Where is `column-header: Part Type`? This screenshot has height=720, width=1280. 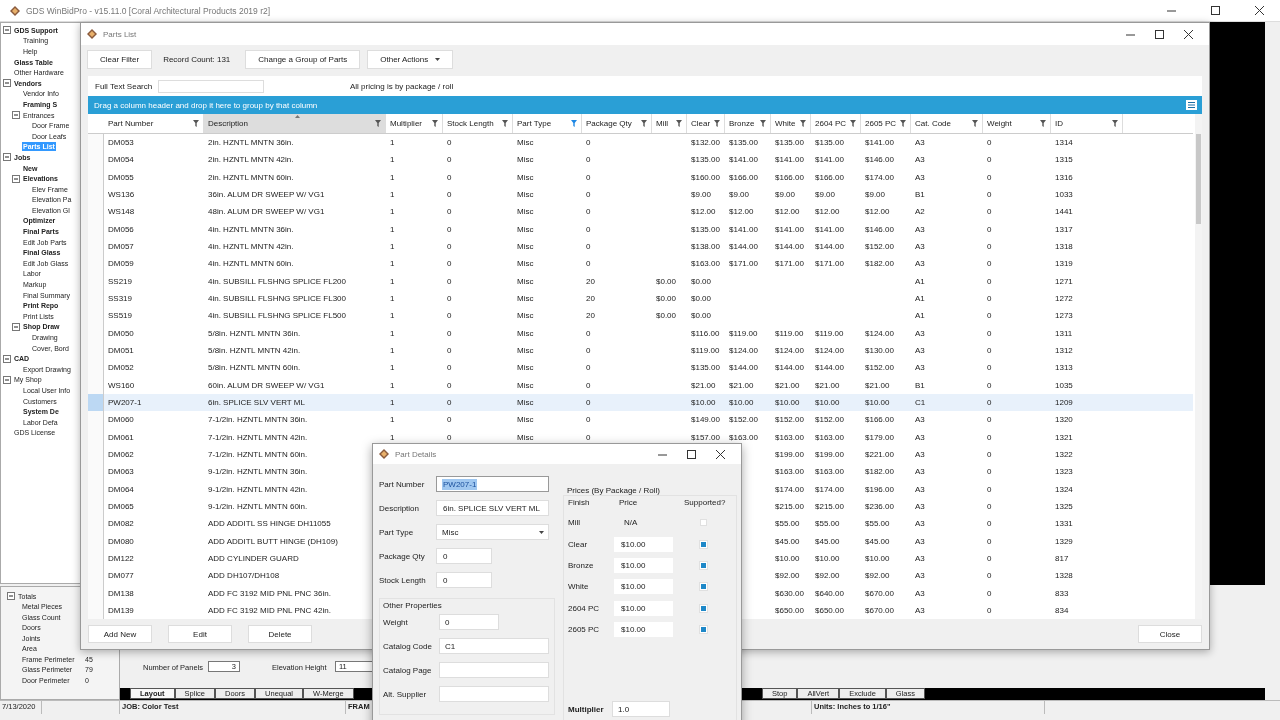 column-header: Part Type is located at coordinates (547, 123).